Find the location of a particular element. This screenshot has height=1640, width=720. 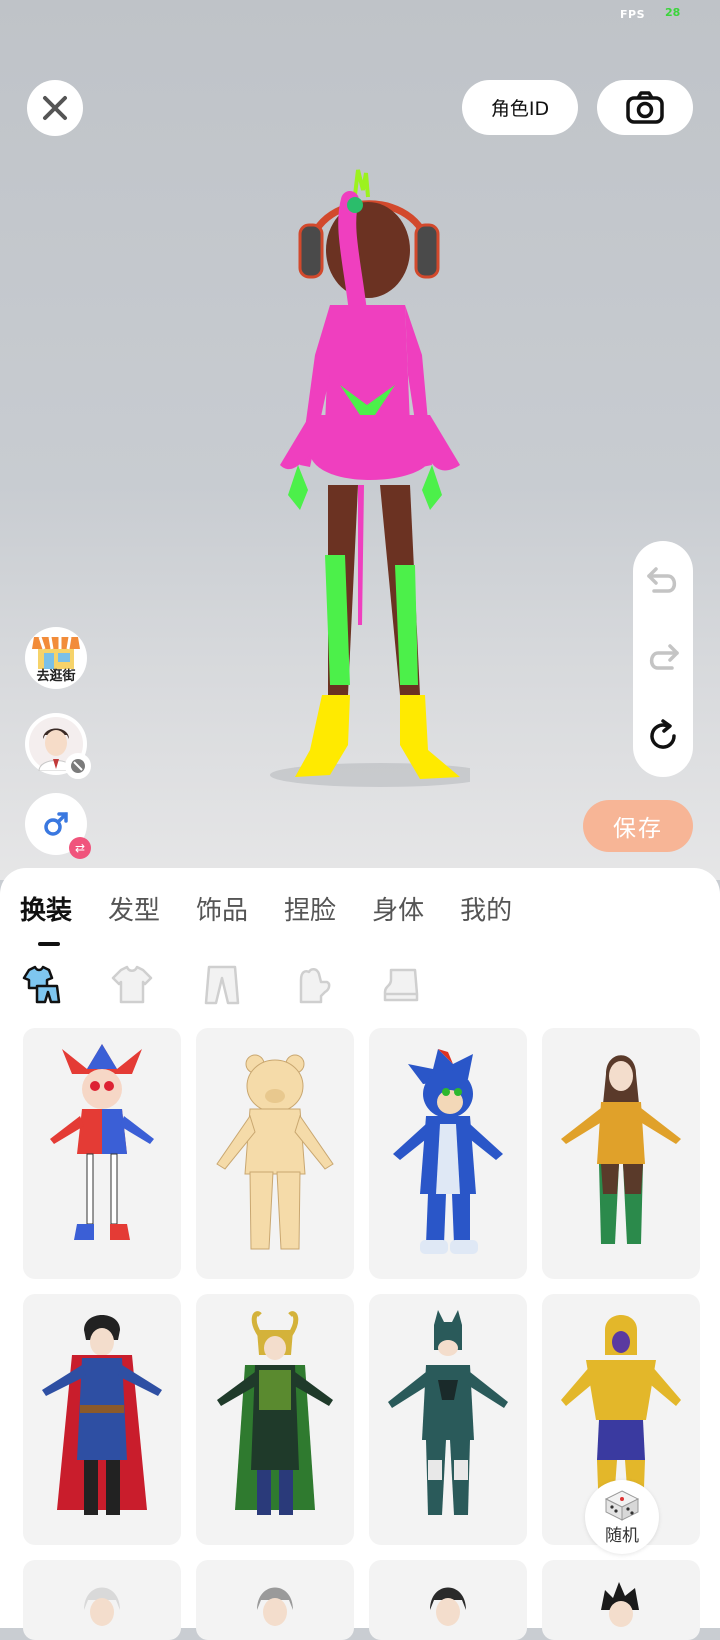

screenshot-button is located at coordinates (645, 107).